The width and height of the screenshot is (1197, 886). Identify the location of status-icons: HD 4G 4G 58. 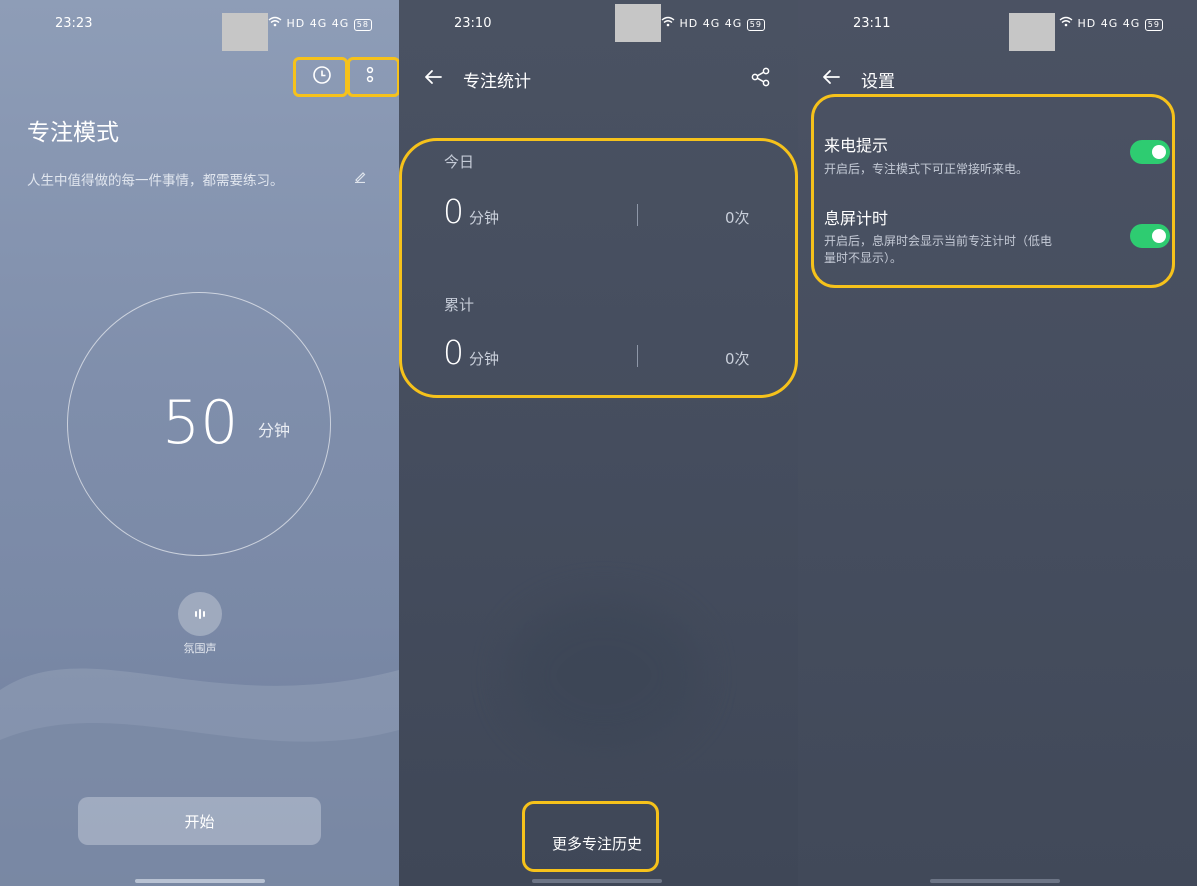
(320, 23).